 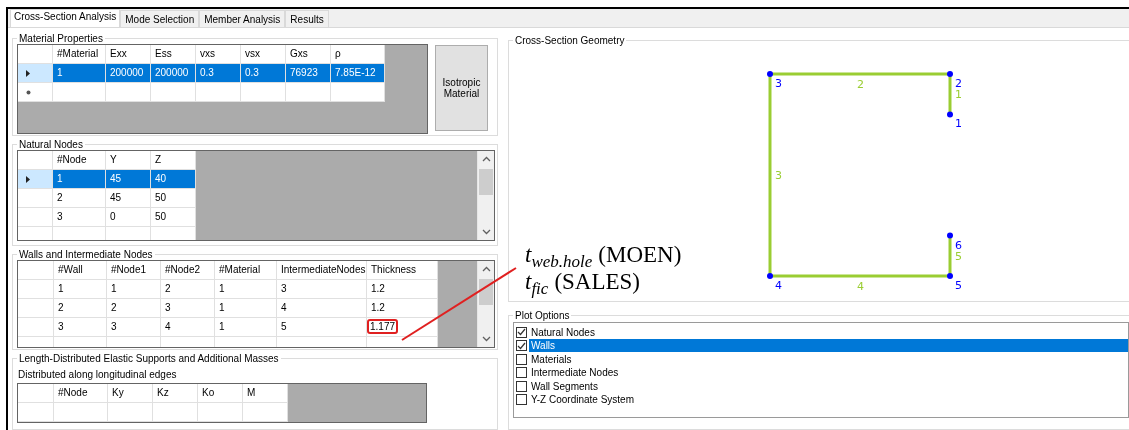 What do you see at coordinates (402, 271) in the screenshot?
I see `column-header: Thickness` at bounding box center [402, 271].